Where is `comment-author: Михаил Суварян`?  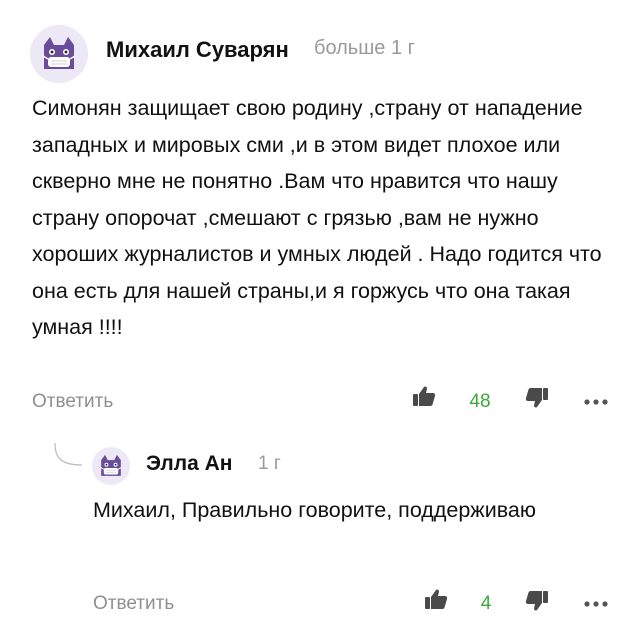 comment-author: Михаил Суварян is located at coordinates (197, 50).